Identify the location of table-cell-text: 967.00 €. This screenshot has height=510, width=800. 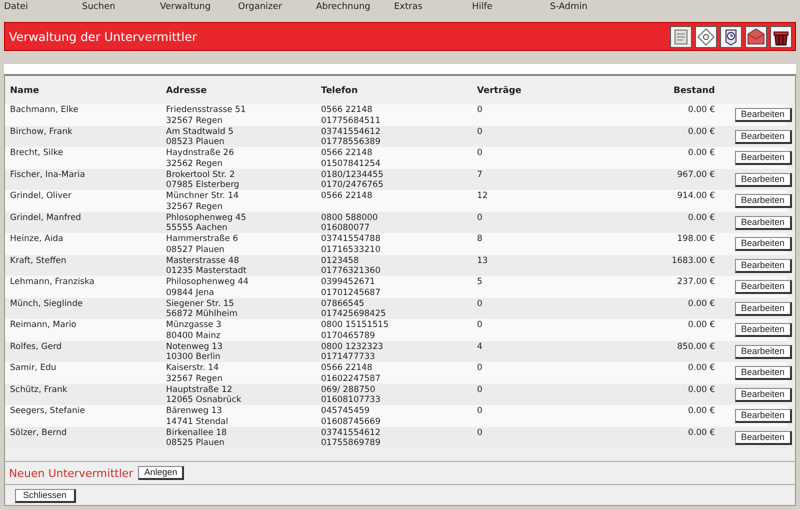
(696, 175).